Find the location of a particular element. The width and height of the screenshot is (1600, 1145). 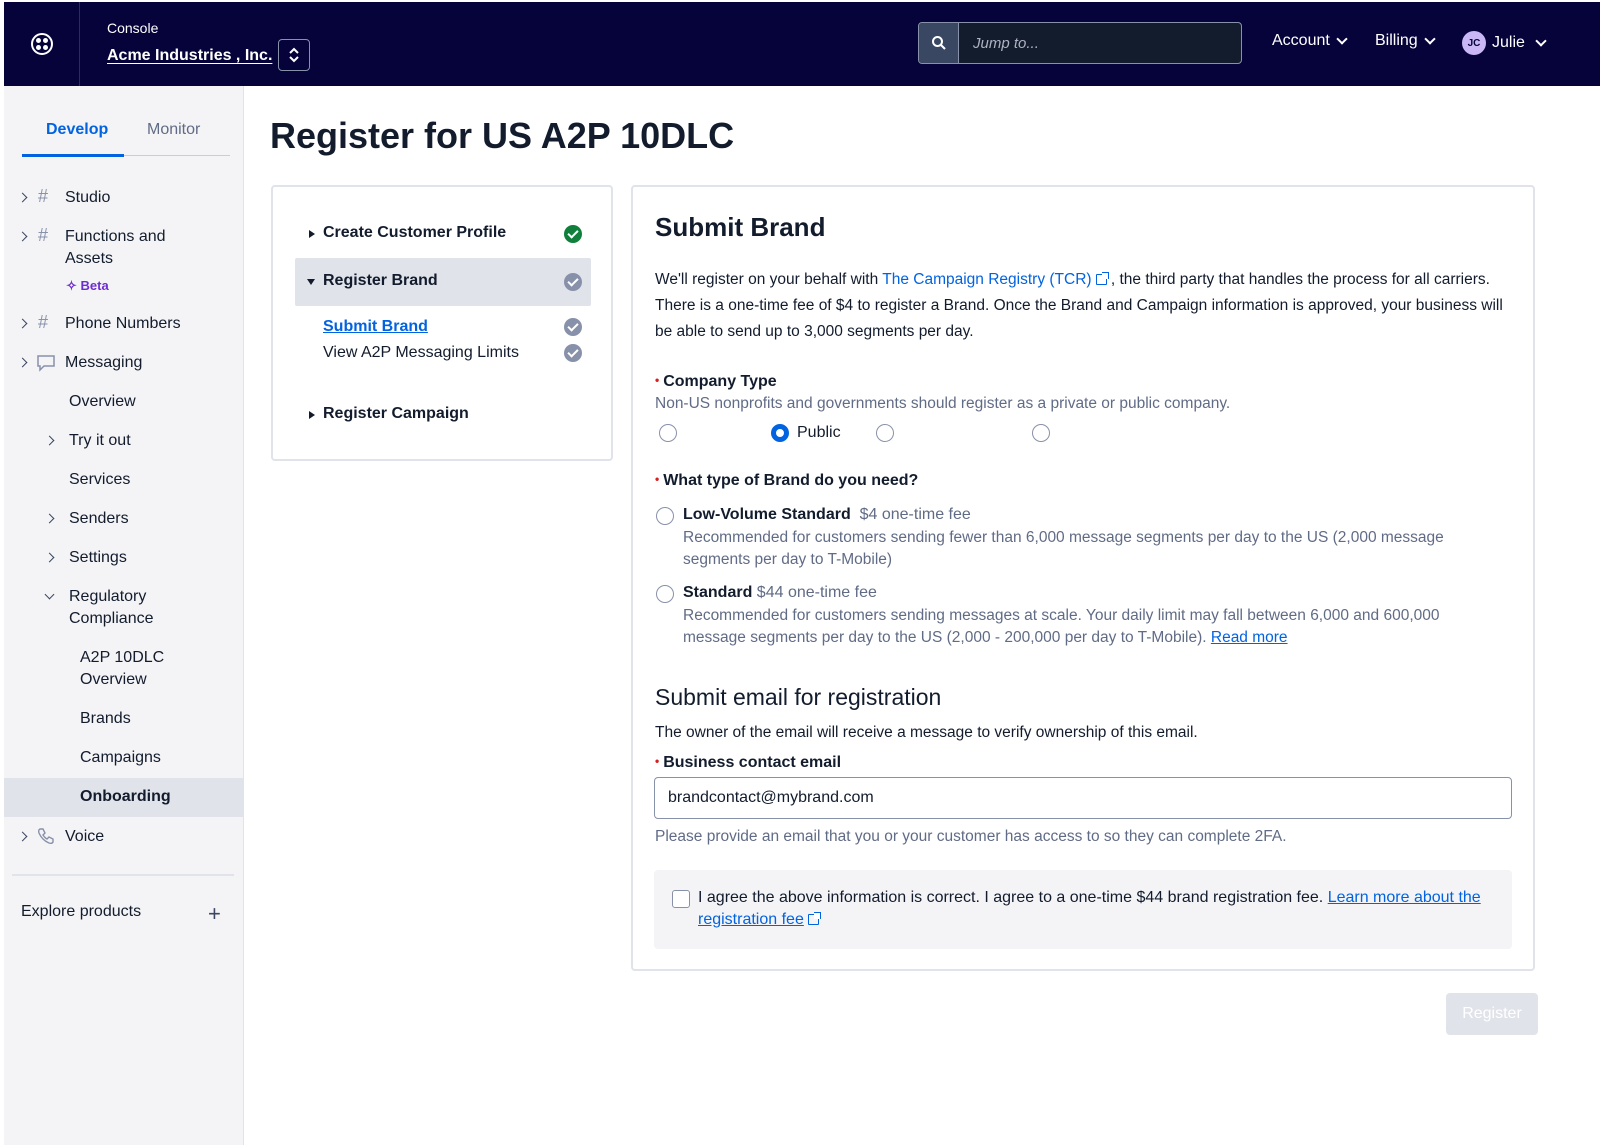

sidebar-item-phone-numbers: Phone Numbers is located at coordinates (123, 324).